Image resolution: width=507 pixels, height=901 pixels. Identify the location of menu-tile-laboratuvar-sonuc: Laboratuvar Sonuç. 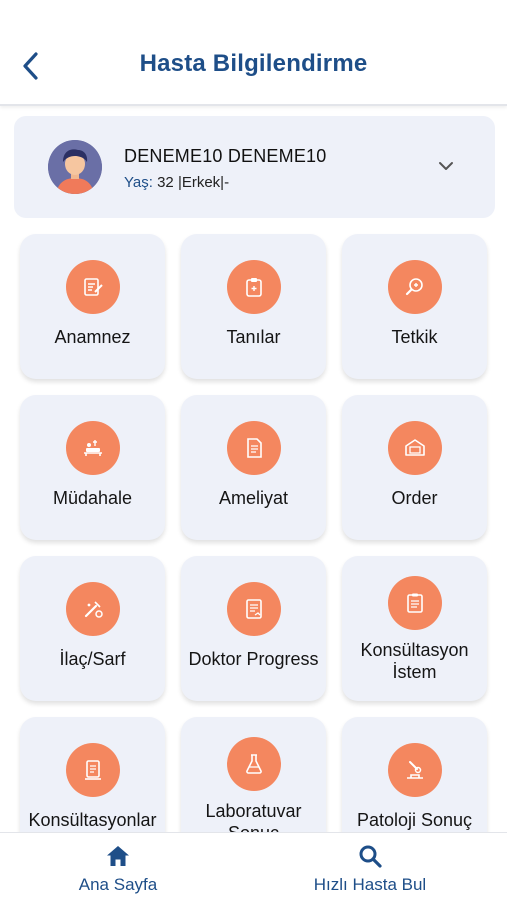
(253, 774).